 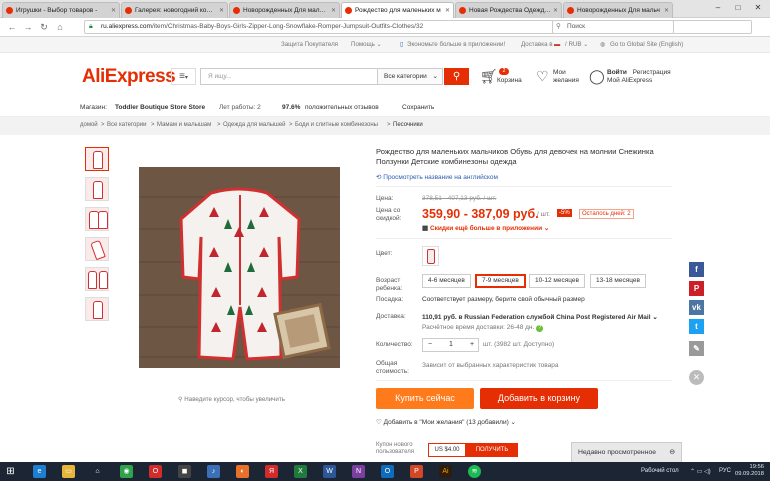 What do you see at coordinates (456, 76) in the screenshot?
I see `search-button: ⚲` at bounding box center [456, 76].